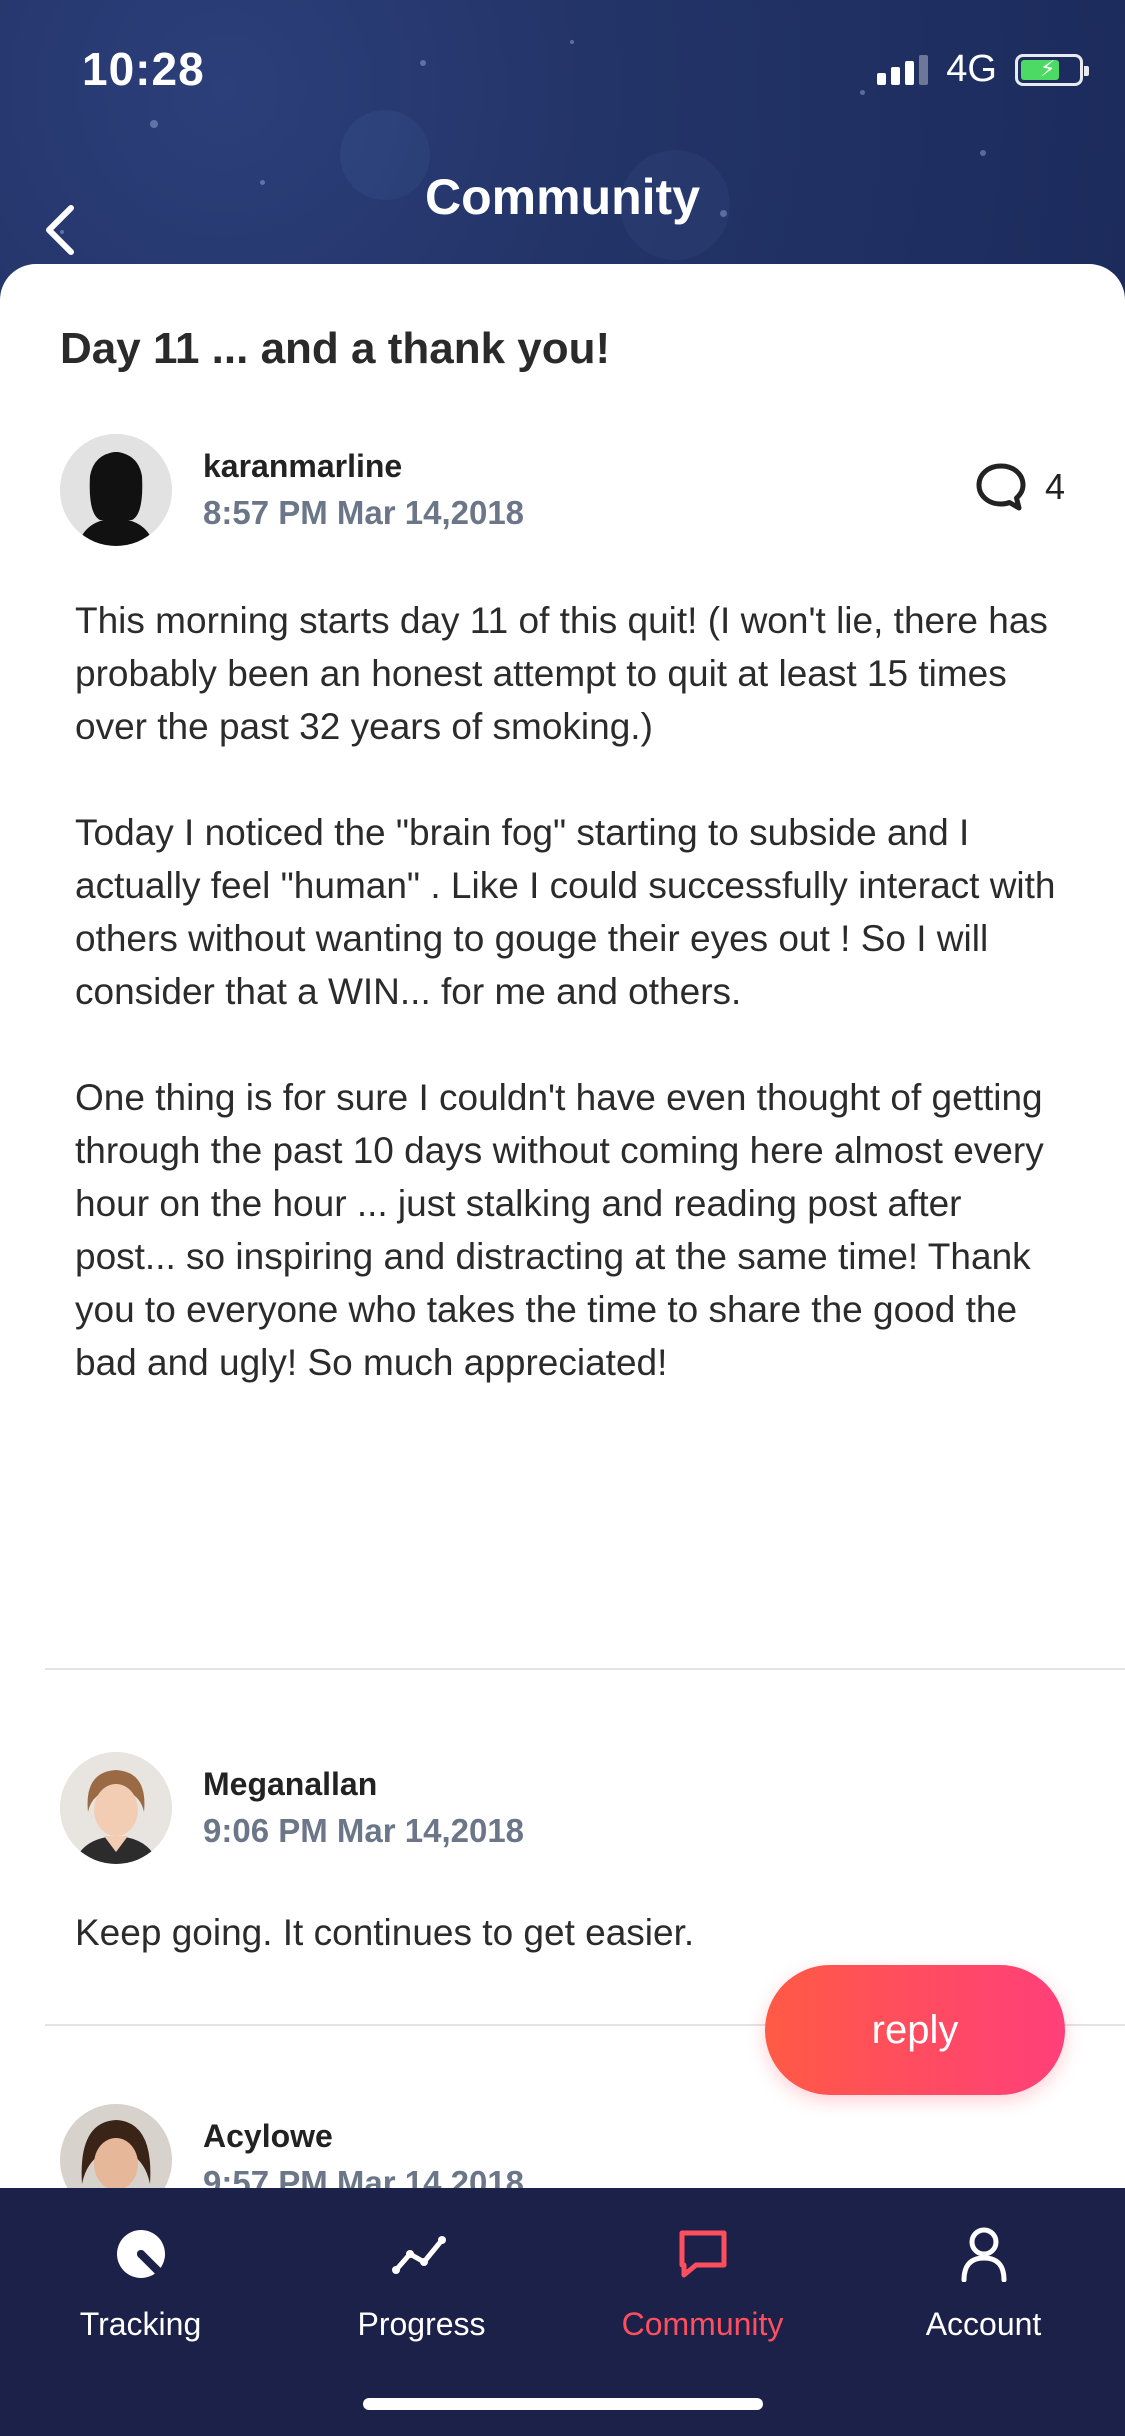 This screenshot has height=2436, width=1125. I want to click on page-title: Community, so click(562, 197).